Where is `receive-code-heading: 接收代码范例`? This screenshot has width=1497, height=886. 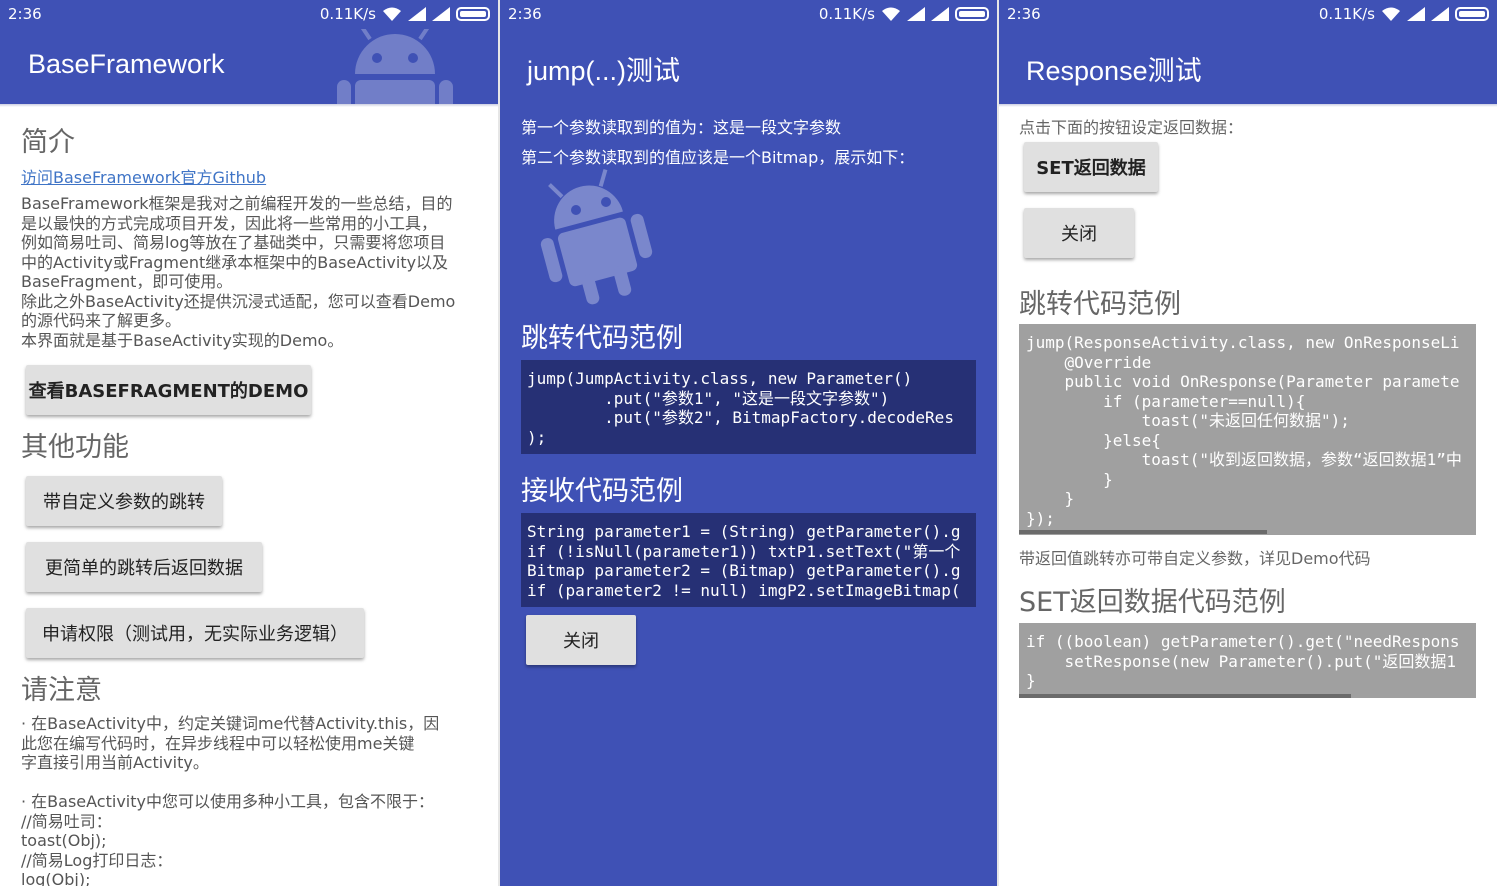 receive-code-heading: 接收代码范例 is located at coordinates (602, 491).